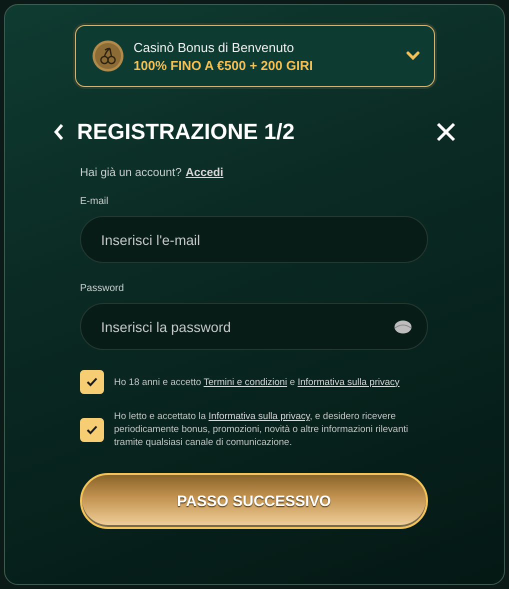 The height and width of the screenshot is (589, 509). I want to click on consent-link: Termini e condizioni, so click(246, 382).